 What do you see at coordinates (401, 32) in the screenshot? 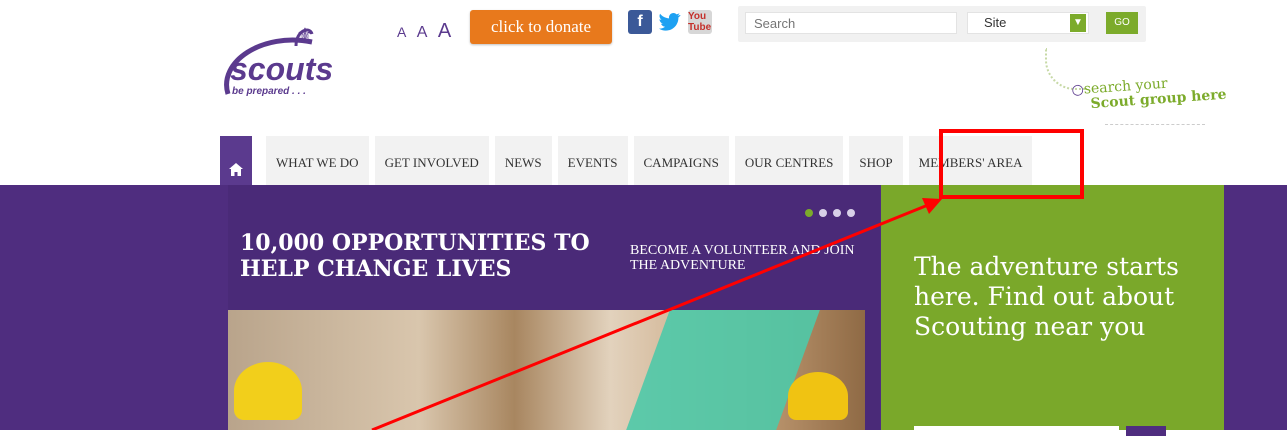
I see `text-size-small: A` at bounding box center [401, 32].